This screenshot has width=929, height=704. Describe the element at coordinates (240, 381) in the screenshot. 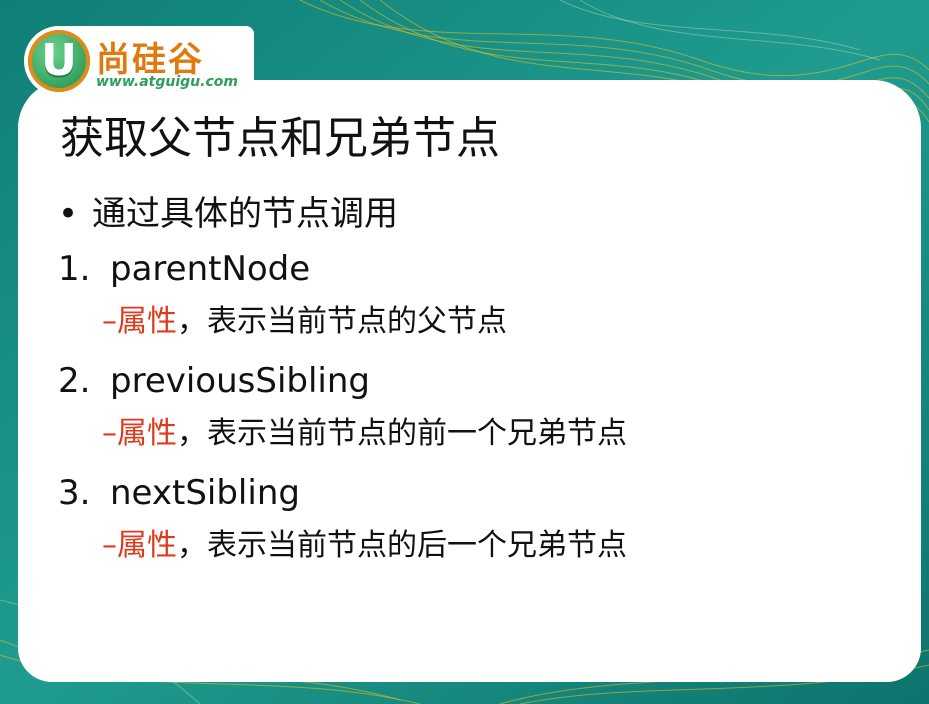

I see `item-name: previousSibling` at that location.